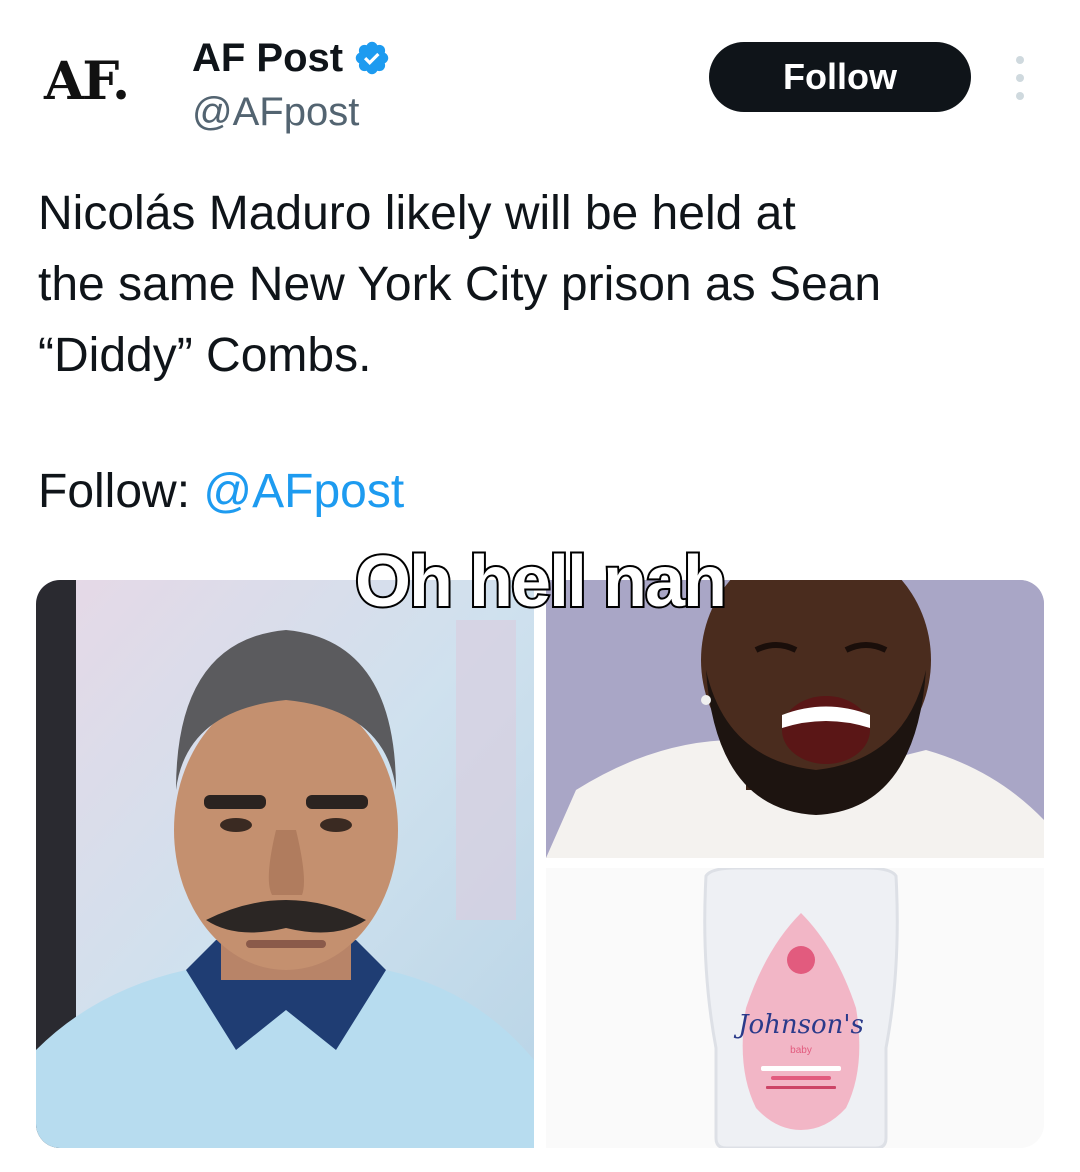 The image size is (1080, 1172). What do you see at coordinates (205, 355) in the screenshot?
I see `tweet-line: “Diddy” Combs.` at bounding box center [205, 355].